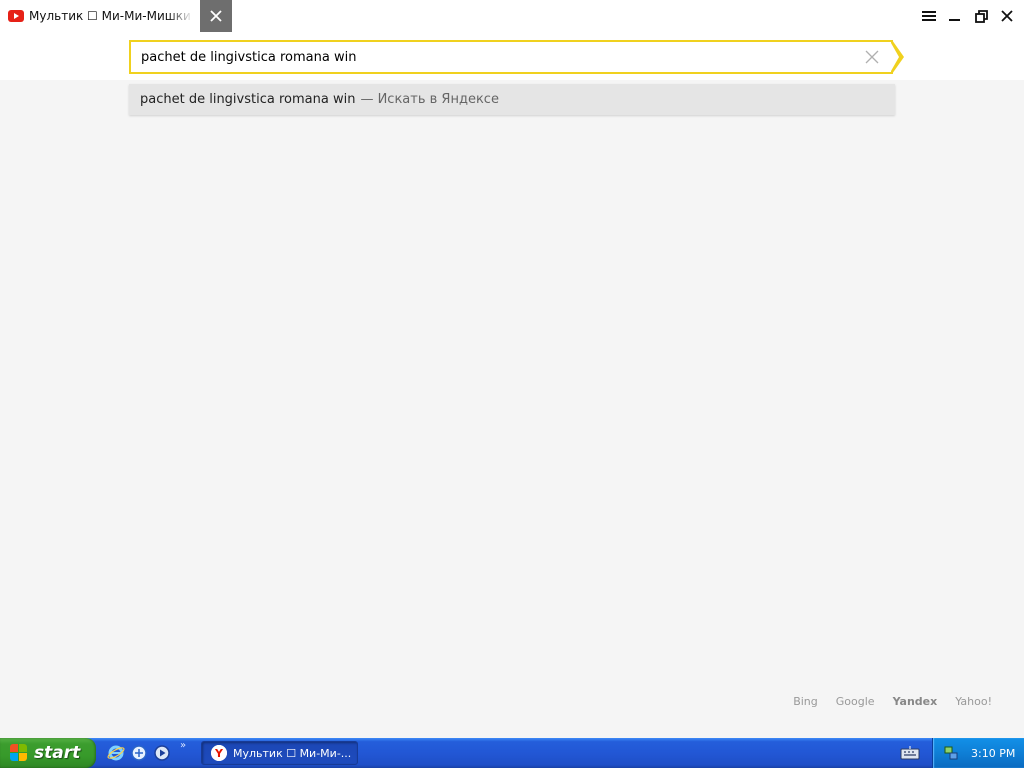  Describe the element at coordinates (111, 16) in the screenshot. I see `tab-title: Мультик ☐ Ми-Ми-Мишки -` at that location.